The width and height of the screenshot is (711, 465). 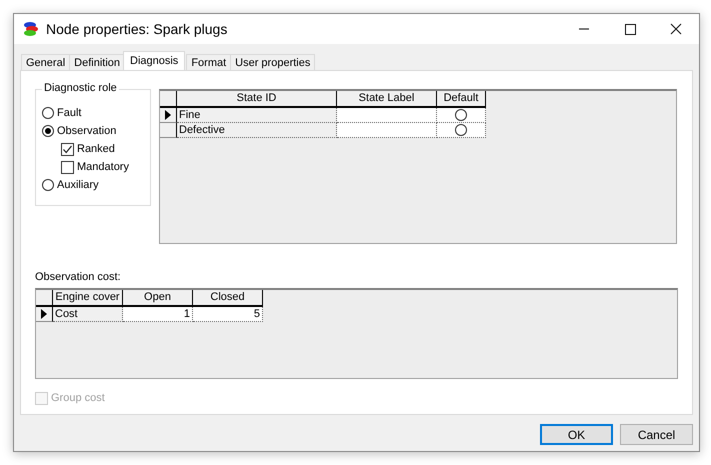 I want to click on option-label: Observation, so click(x=86, y=131).